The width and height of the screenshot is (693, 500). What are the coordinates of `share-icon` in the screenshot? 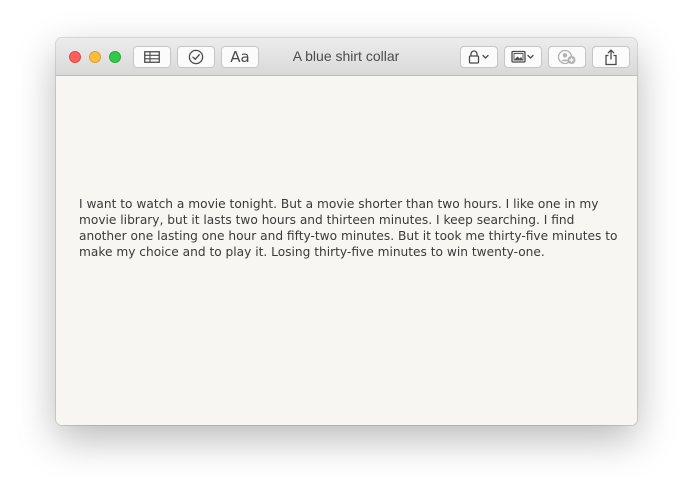 It's located at (611, 56).